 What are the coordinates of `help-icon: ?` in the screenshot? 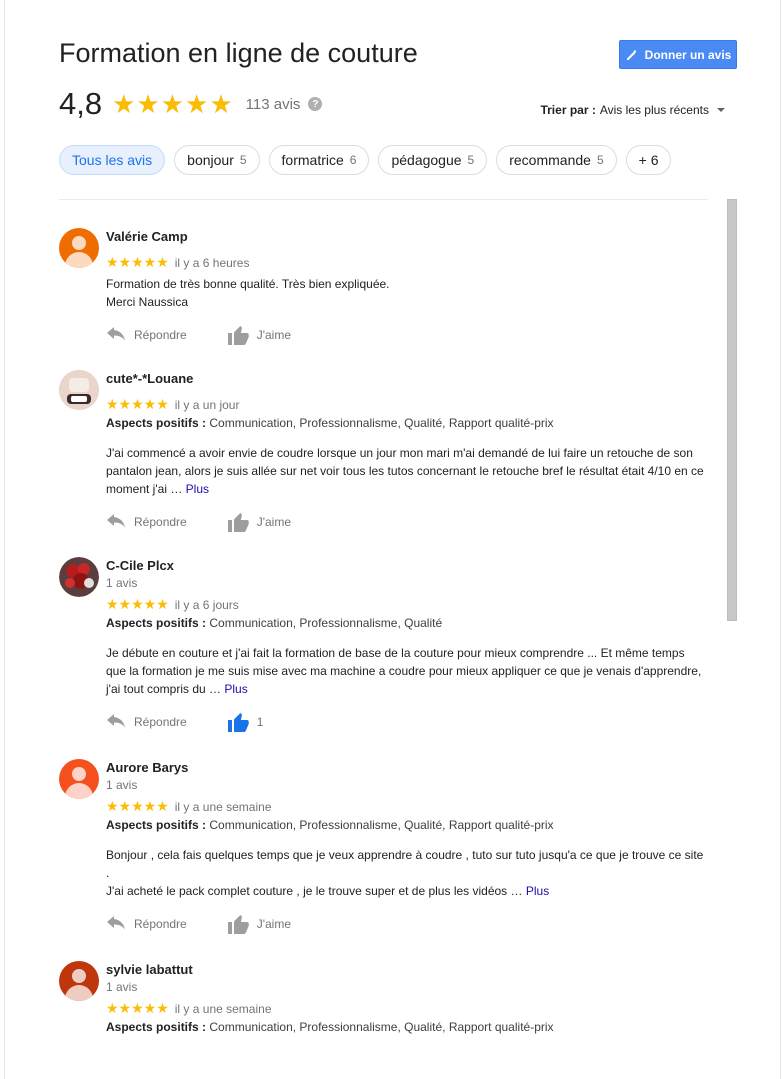 It's located at (315, 104).